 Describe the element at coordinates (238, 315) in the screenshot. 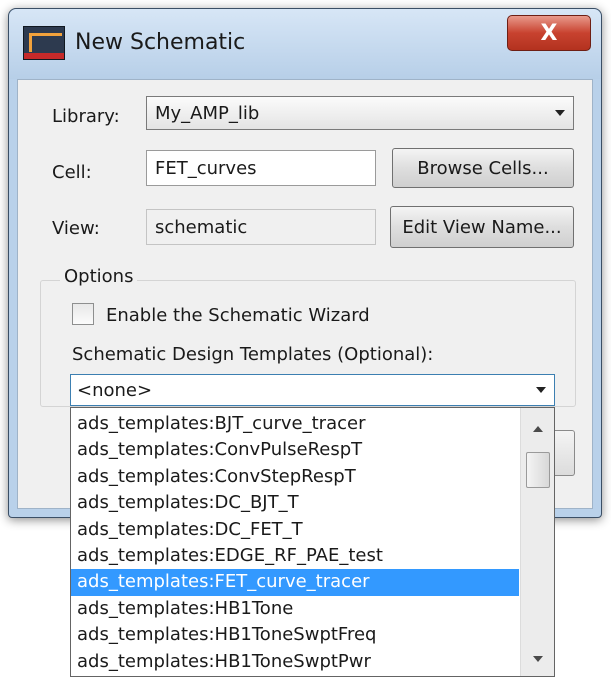

I see `schematic-wizard-label: Enable the Schematic Wizard` at that location.